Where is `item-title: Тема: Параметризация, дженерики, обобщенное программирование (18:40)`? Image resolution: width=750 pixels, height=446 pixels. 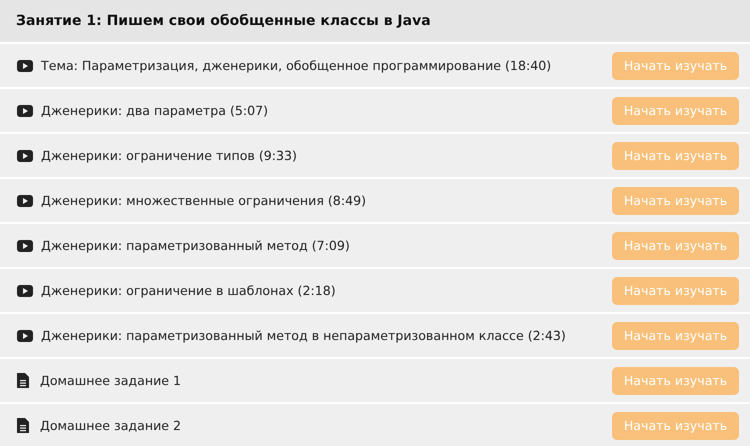
item-title: Тема: Параметризация, дженерики, обобщенное программирование (18:40) is located at coordinates (296, 65).